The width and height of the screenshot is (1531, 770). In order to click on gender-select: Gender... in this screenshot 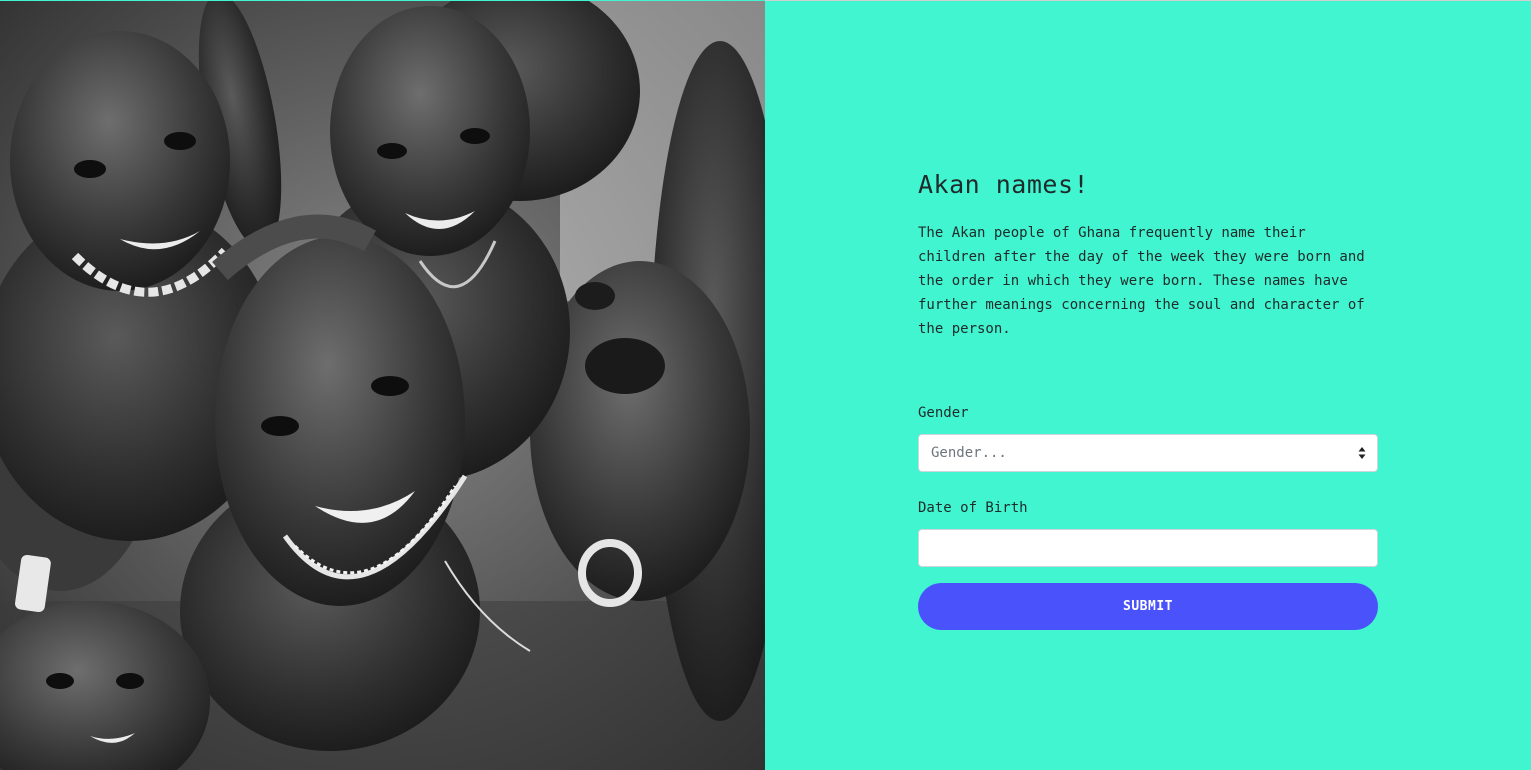, I will do `click(1148, 453)`.